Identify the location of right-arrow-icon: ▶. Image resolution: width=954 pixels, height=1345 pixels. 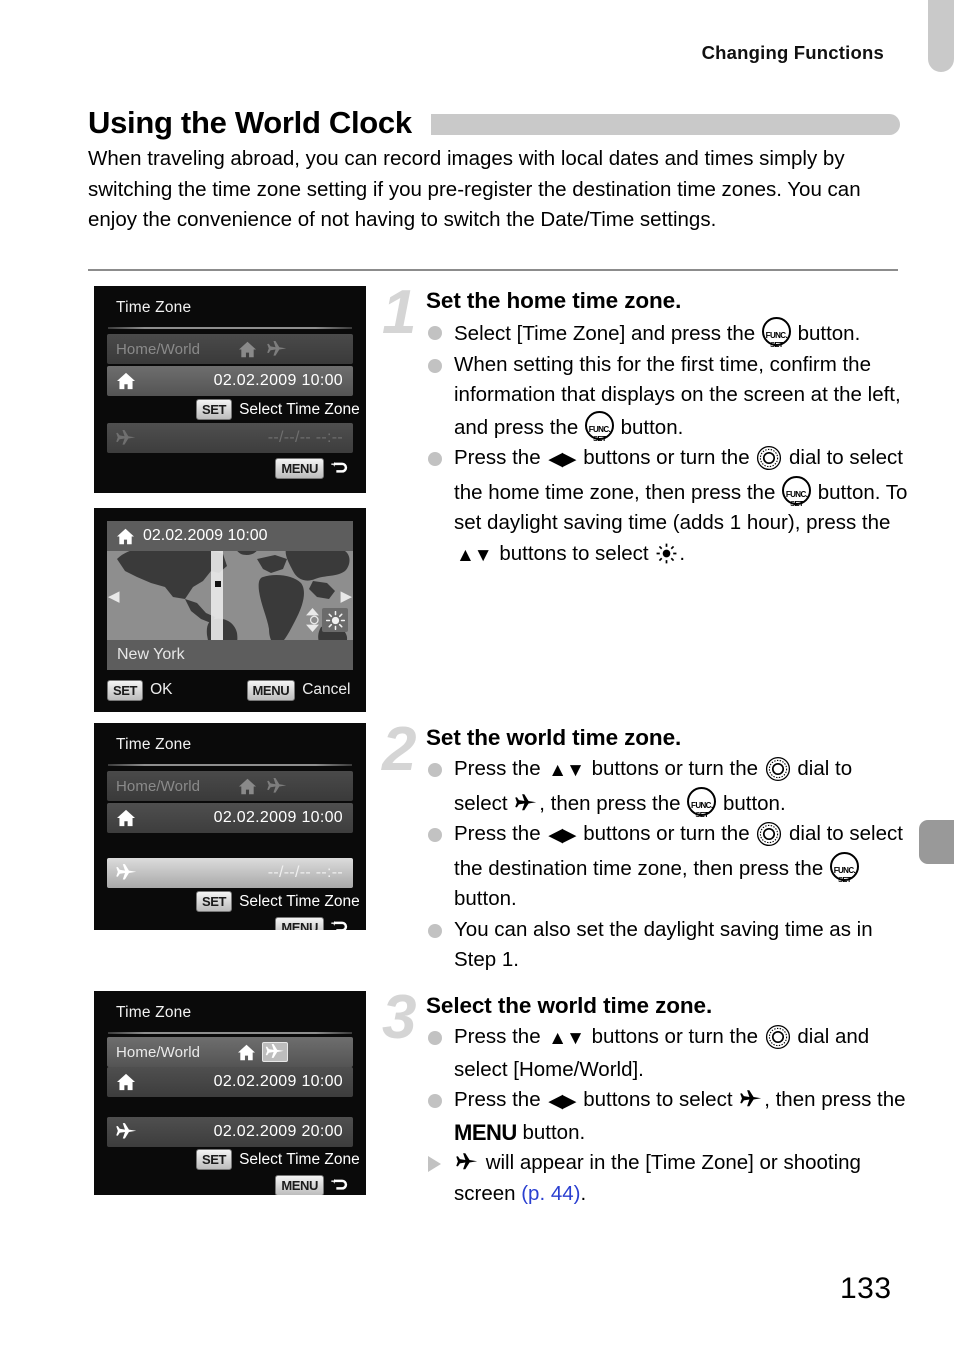
(346, 596).